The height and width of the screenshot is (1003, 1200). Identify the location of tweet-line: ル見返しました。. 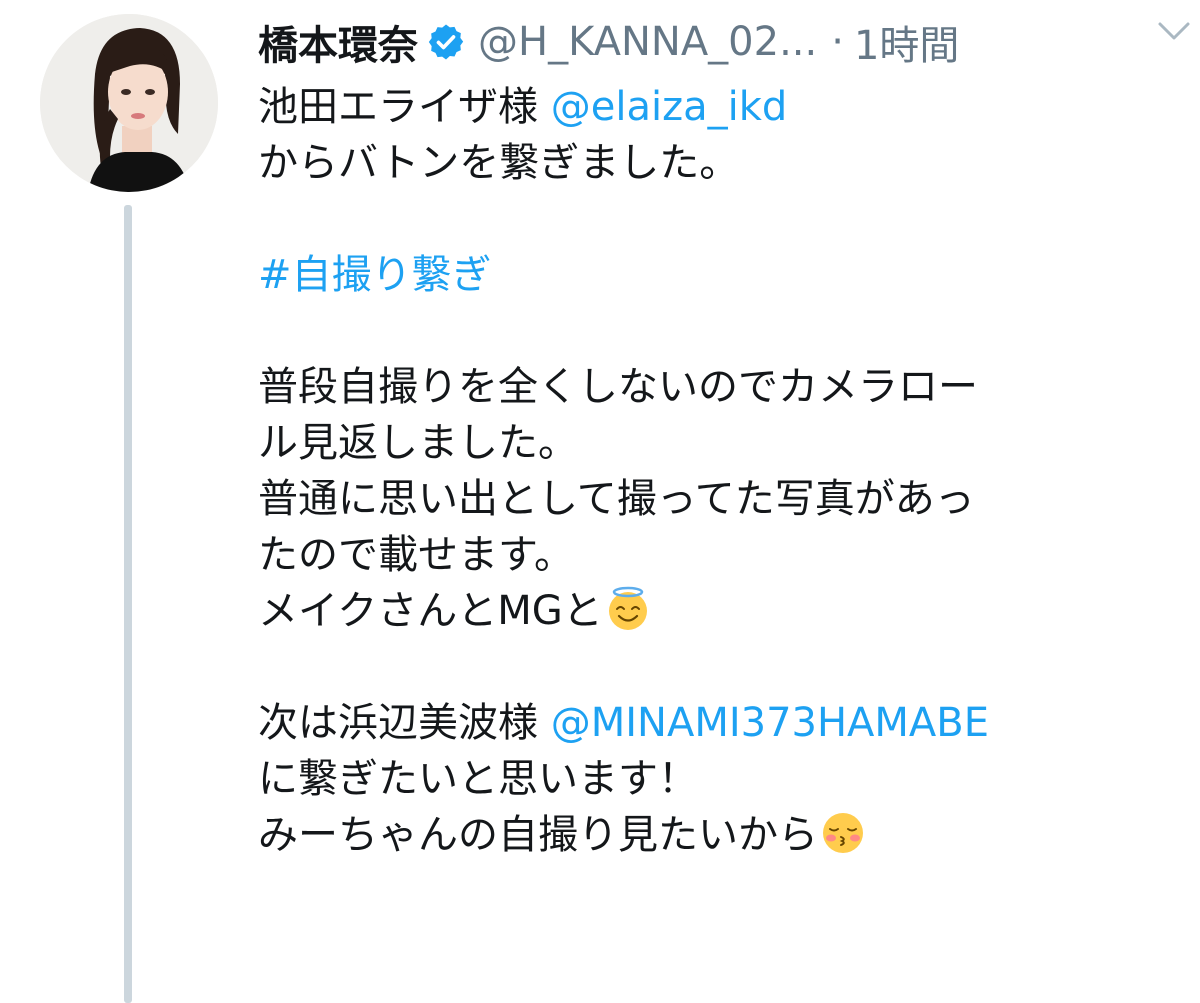
(418, 443).